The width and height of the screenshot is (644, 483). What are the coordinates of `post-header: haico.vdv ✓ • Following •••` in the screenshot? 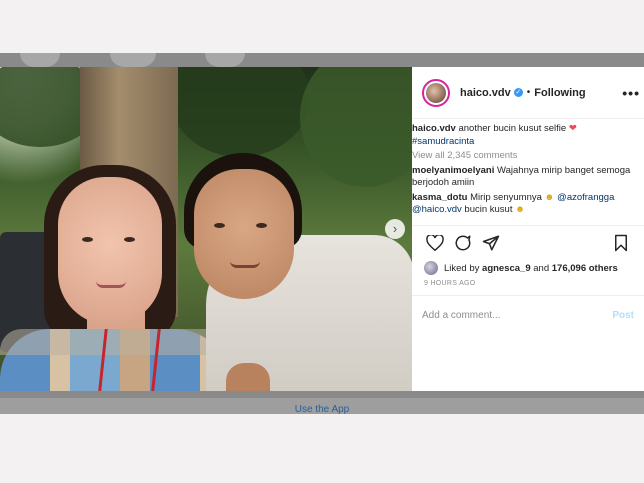 It's located at (528, 93).